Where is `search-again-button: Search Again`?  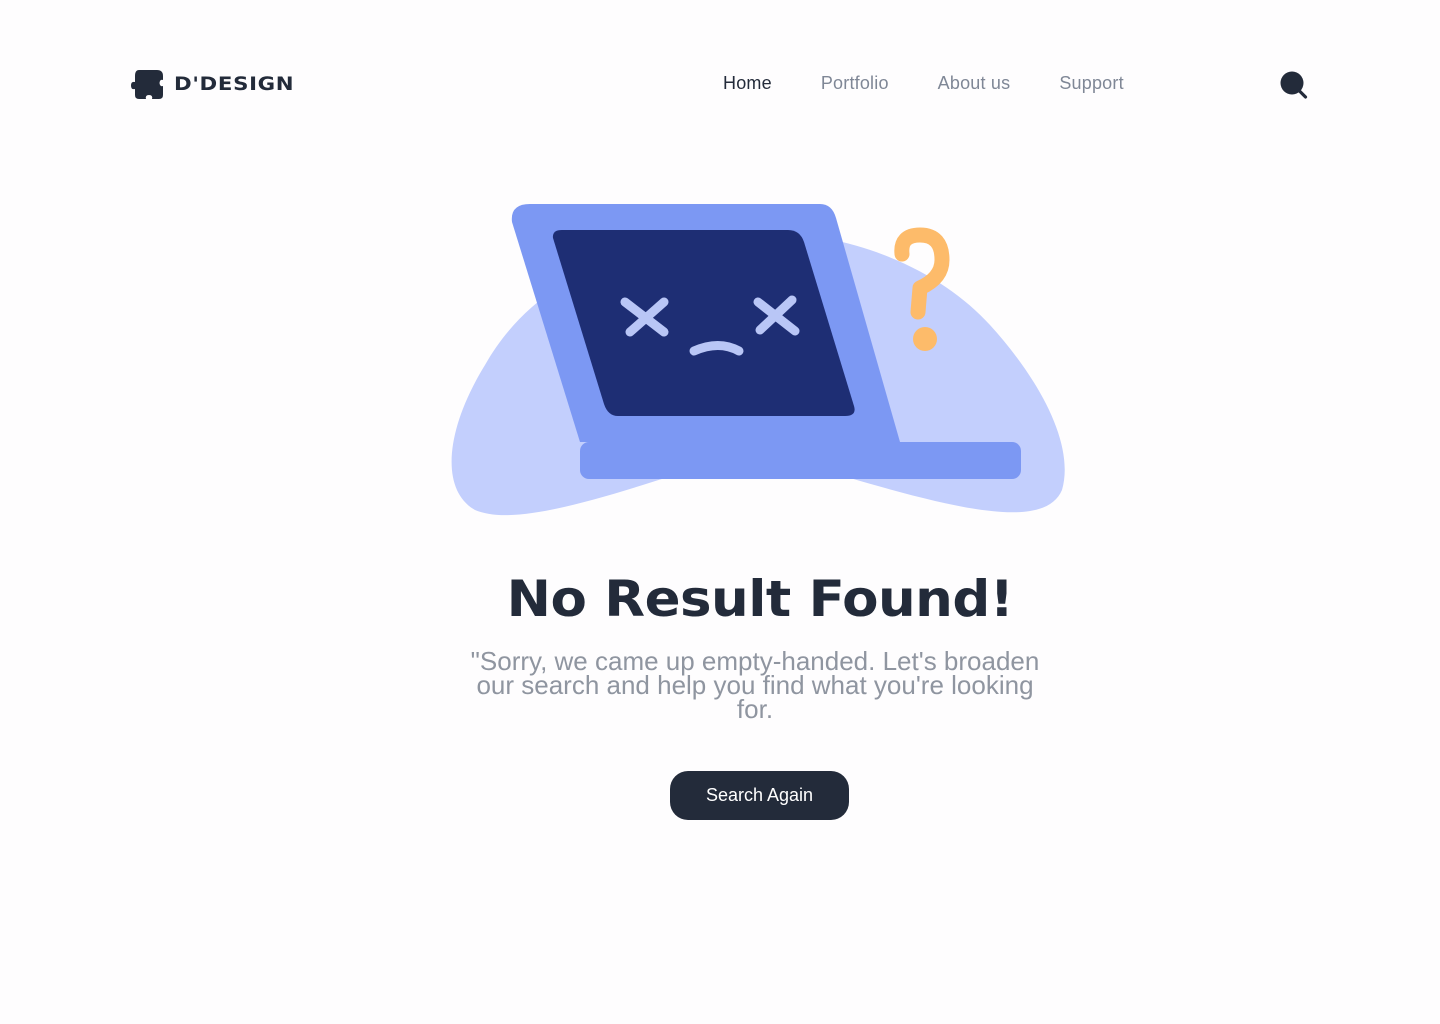
search-again-button: Search Again is located at coordinates (759, 795).